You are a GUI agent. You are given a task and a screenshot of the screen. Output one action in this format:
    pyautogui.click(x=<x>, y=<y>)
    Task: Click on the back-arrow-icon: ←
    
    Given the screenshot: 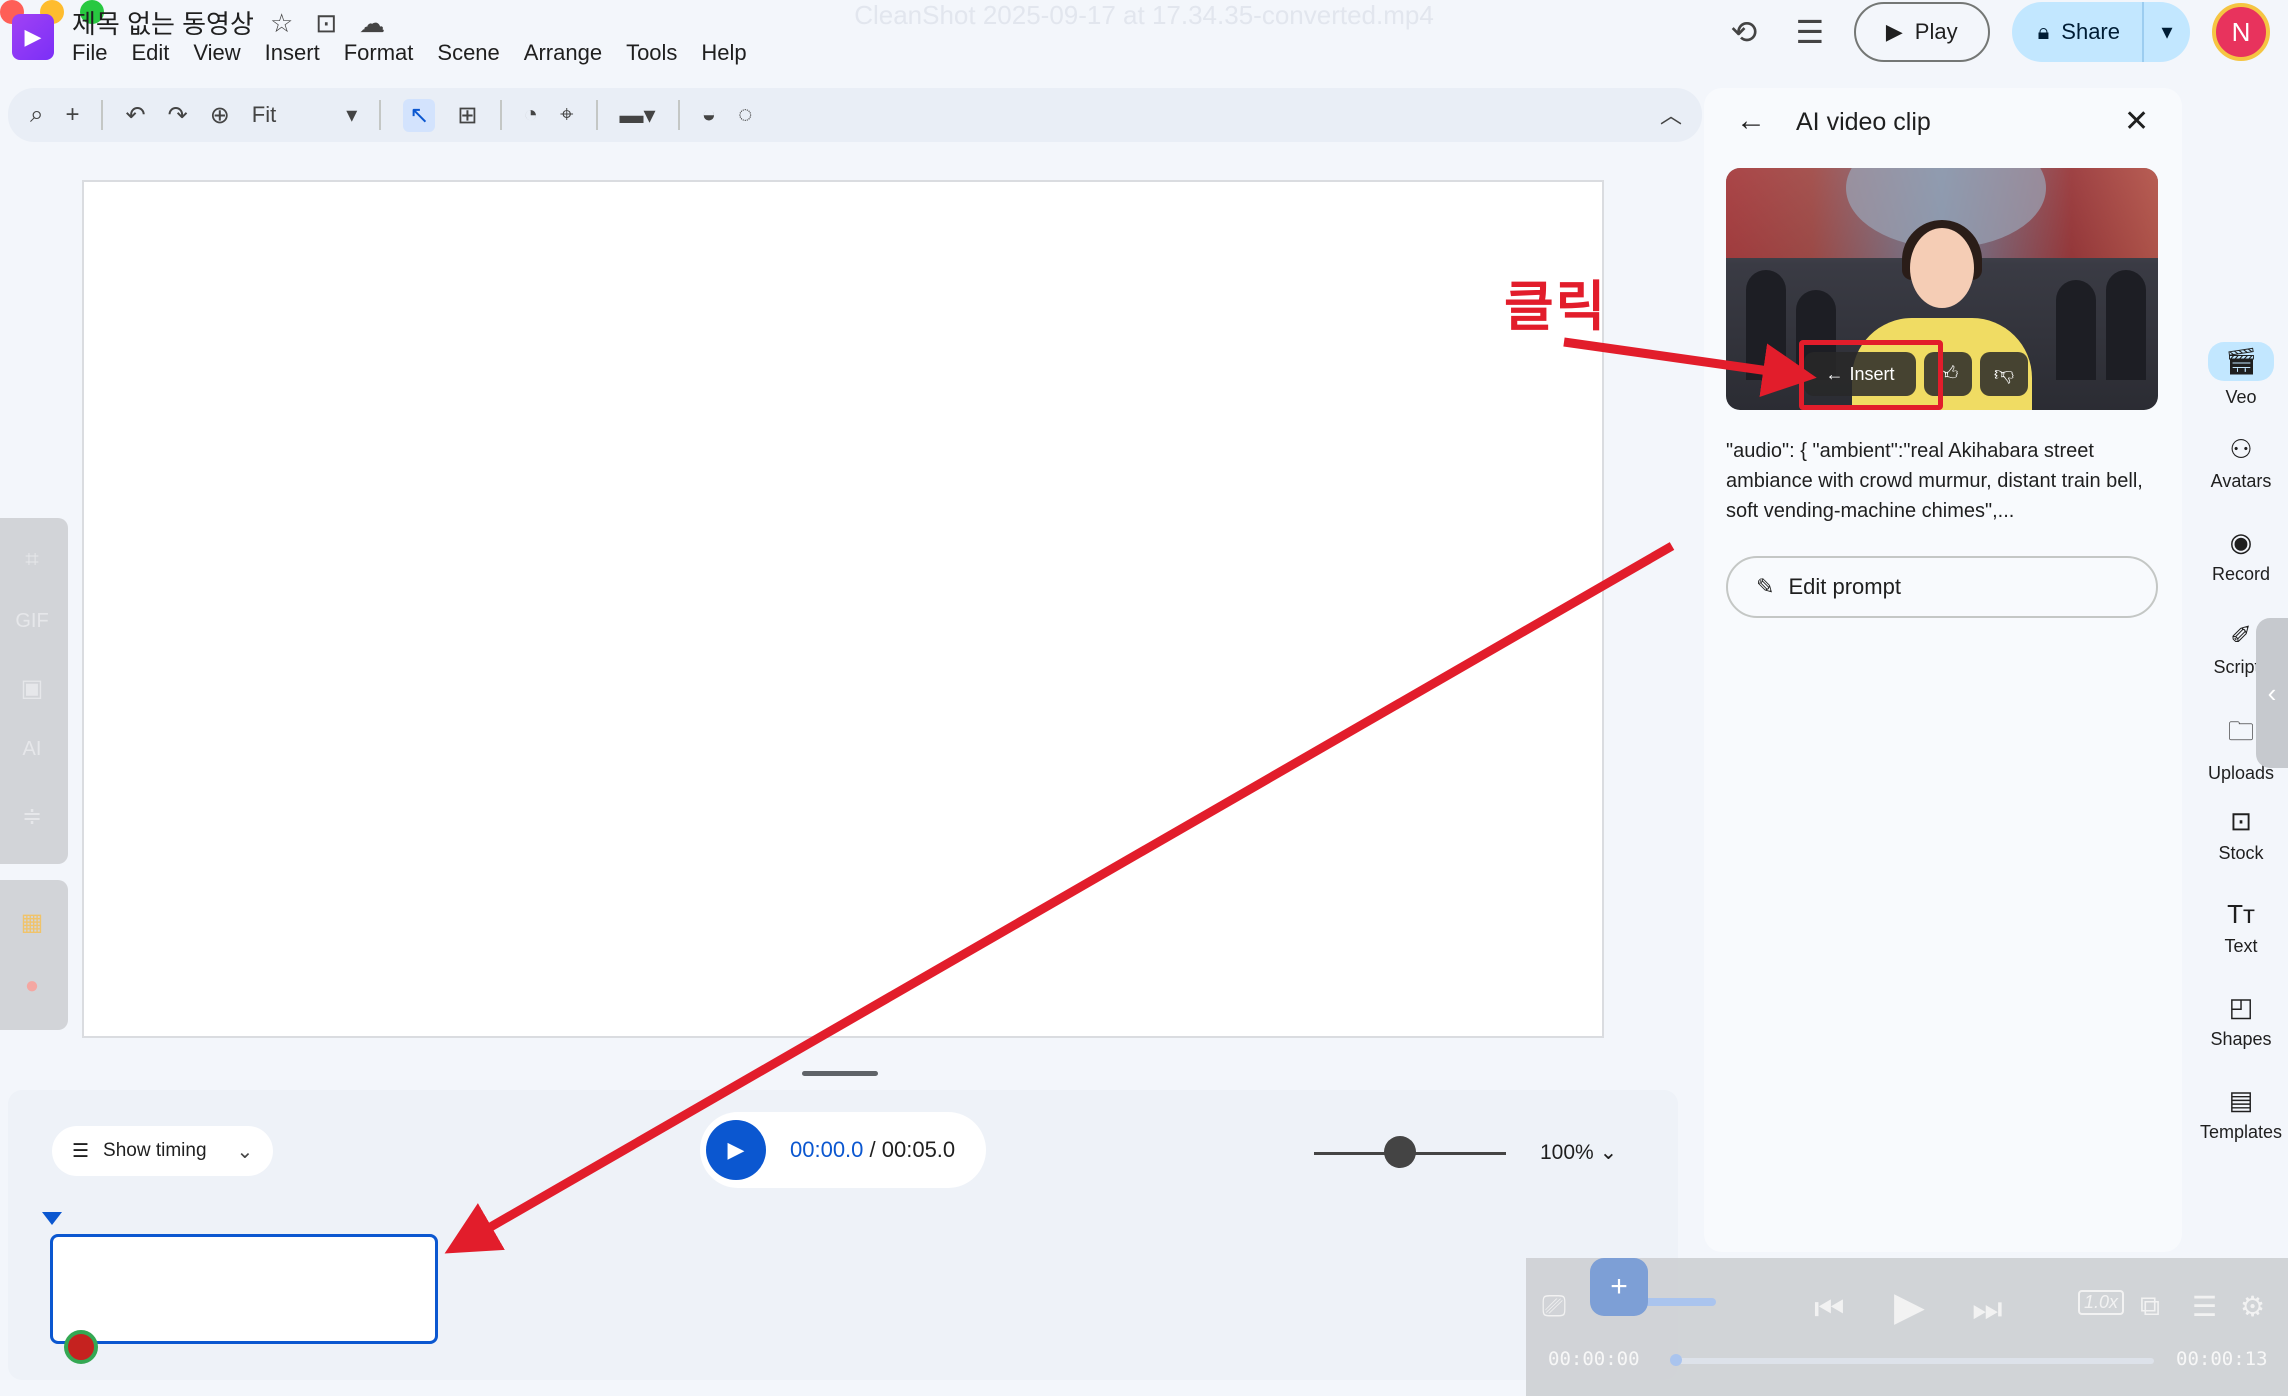 What is the action you would take?
    pyautogui.click(x=1751, y=121)
    